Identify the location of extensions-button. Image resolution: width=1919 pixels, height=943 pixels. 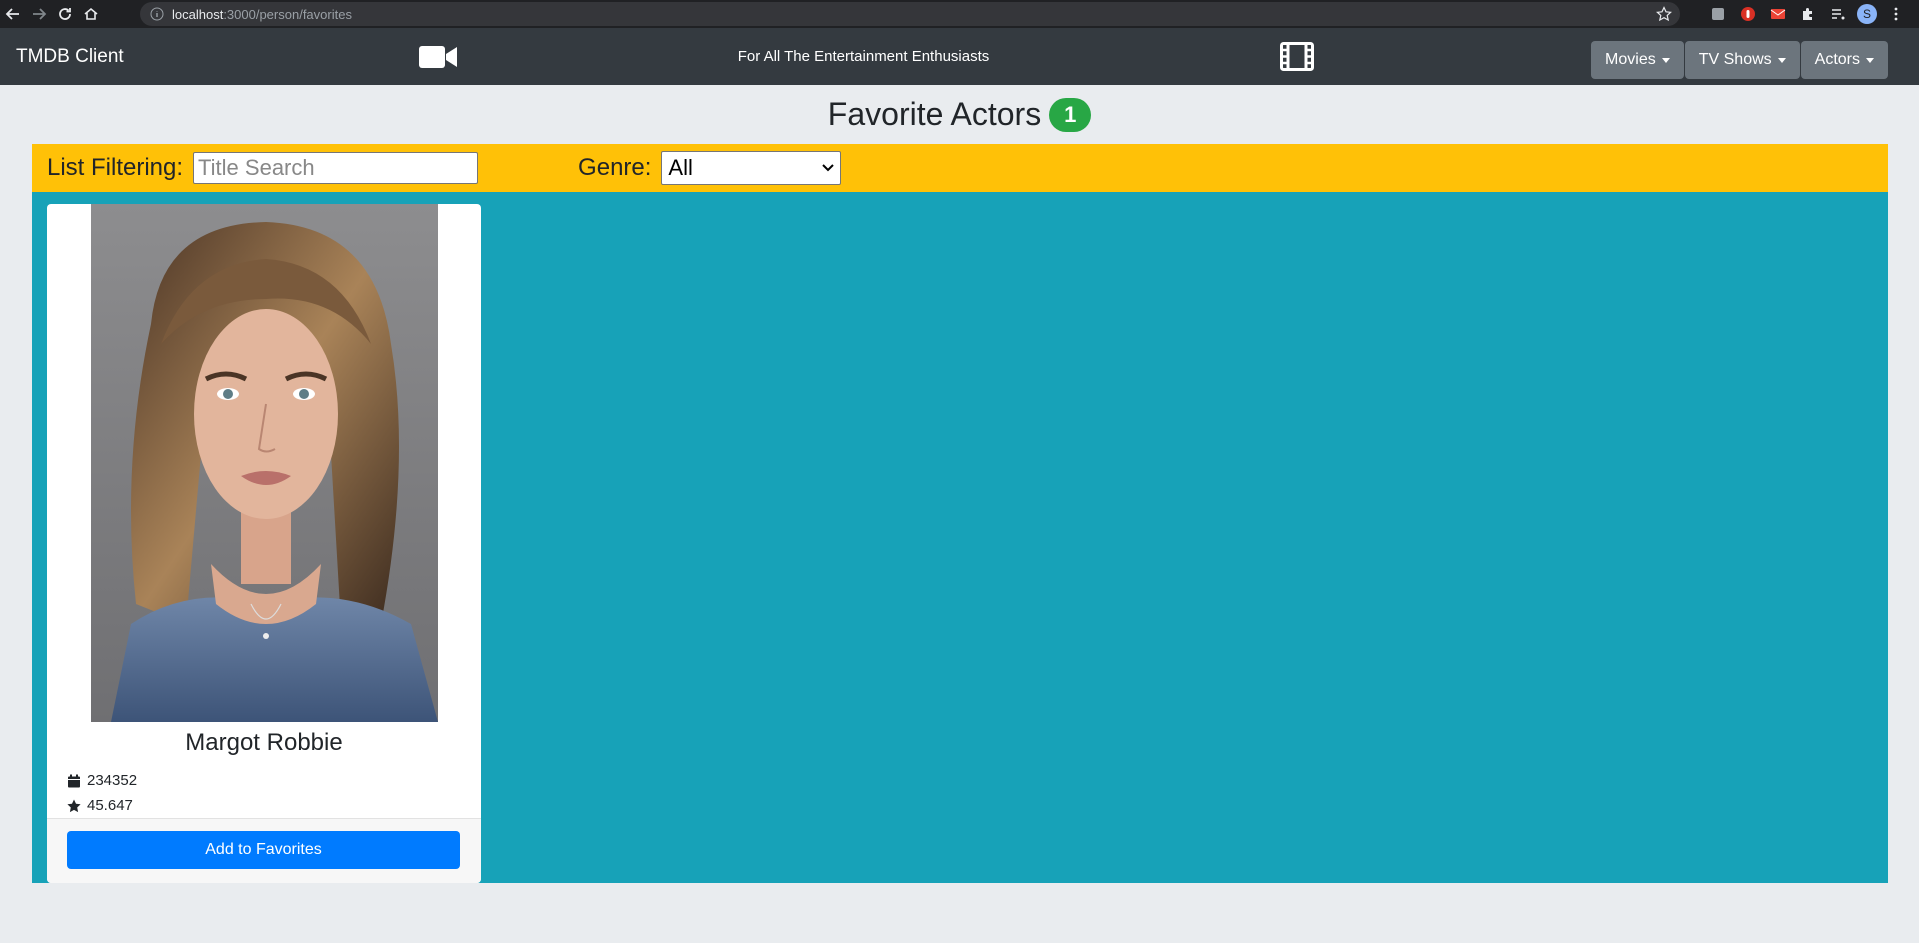
(1808, 14).